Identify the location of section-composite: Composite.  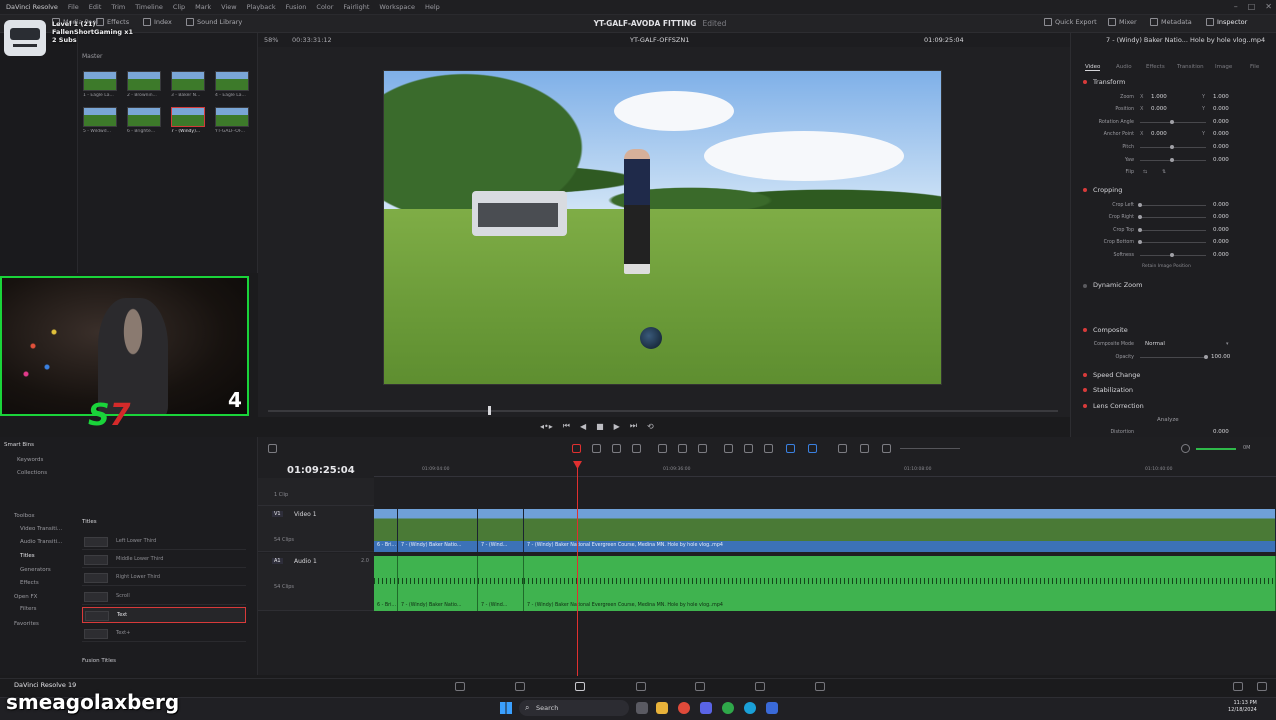
(1110, 330).